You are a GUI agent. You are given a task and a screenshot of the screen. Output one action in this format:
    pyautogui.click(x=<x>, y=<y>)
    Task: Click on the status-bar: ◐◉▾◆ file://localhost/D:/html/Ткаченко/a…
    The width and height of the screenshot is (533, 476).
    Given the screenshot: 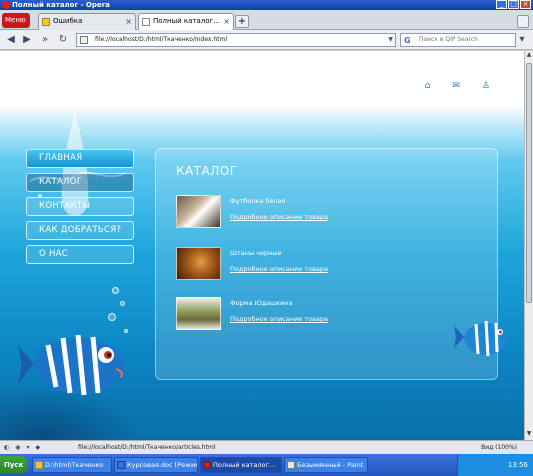 What is the action you would take?
    pyautogui.click(x=266, y=447)
    